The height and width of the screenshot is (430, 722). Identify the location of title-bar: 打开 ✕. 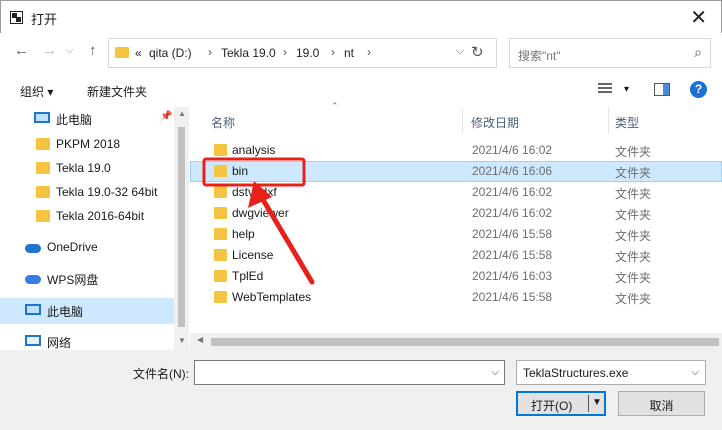
(361, 16).